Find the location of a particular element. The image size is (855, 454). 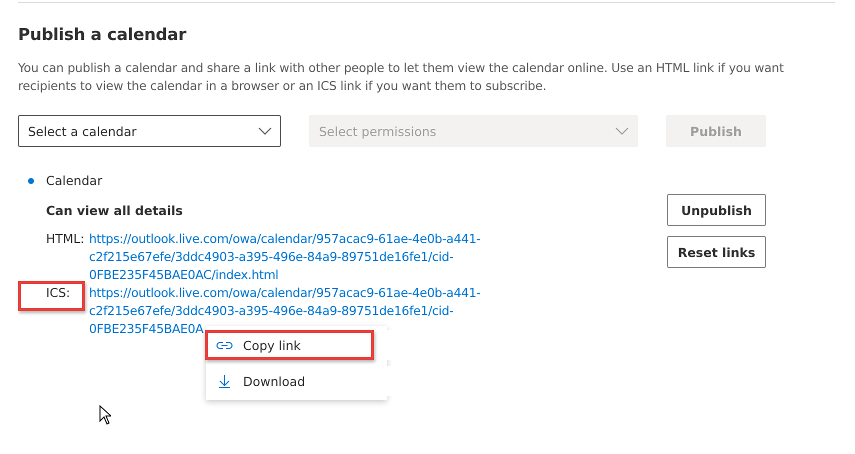

reset-links-button: Reset links is located at coordinates (716, 252).